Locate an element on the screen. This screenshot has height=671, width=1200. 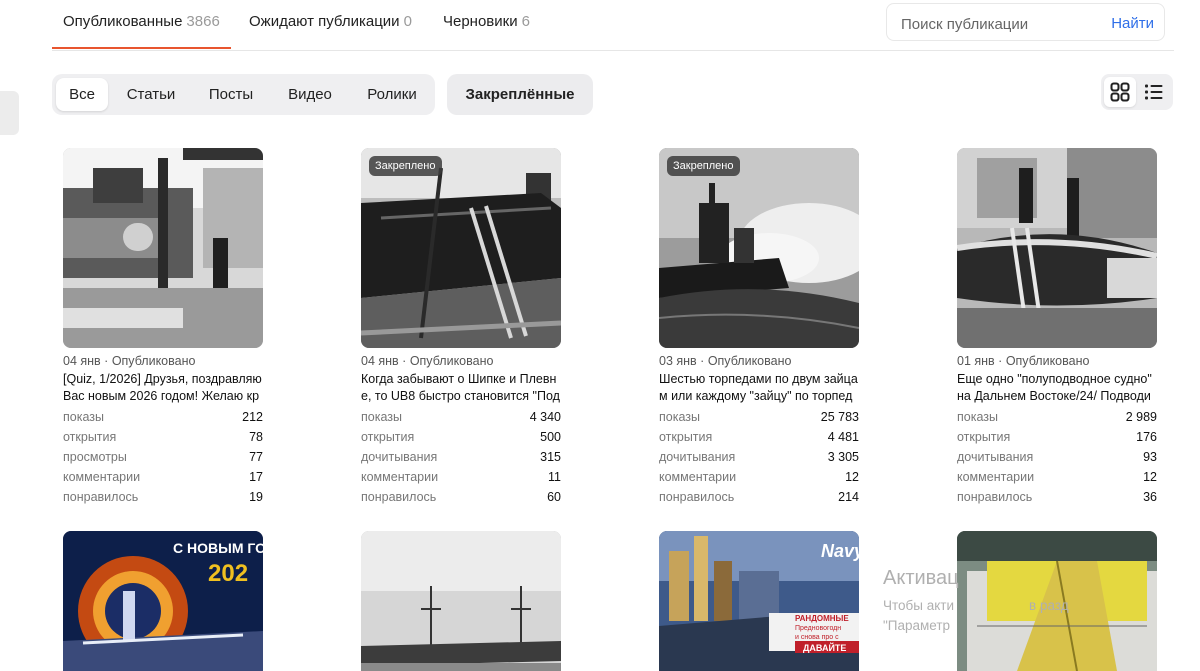
semi-submarine-photo is located at coordinates (1057, 248).